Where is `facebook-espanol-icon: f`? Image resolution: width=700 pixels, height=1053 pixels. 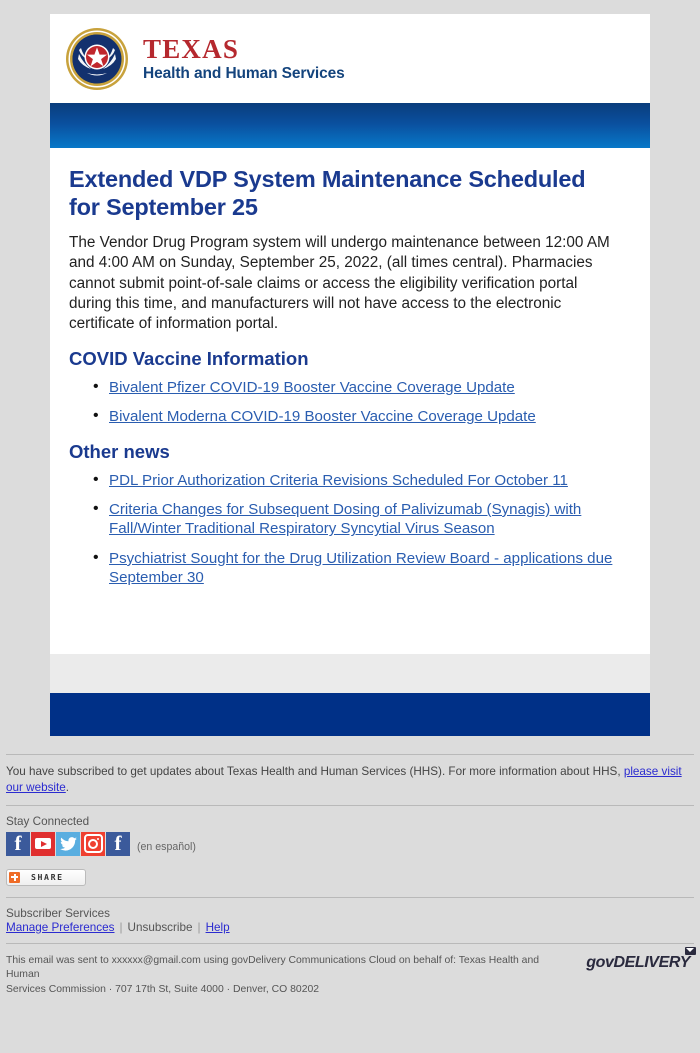 facebook-espanol-icon: f is located at coordinates (118, 843).